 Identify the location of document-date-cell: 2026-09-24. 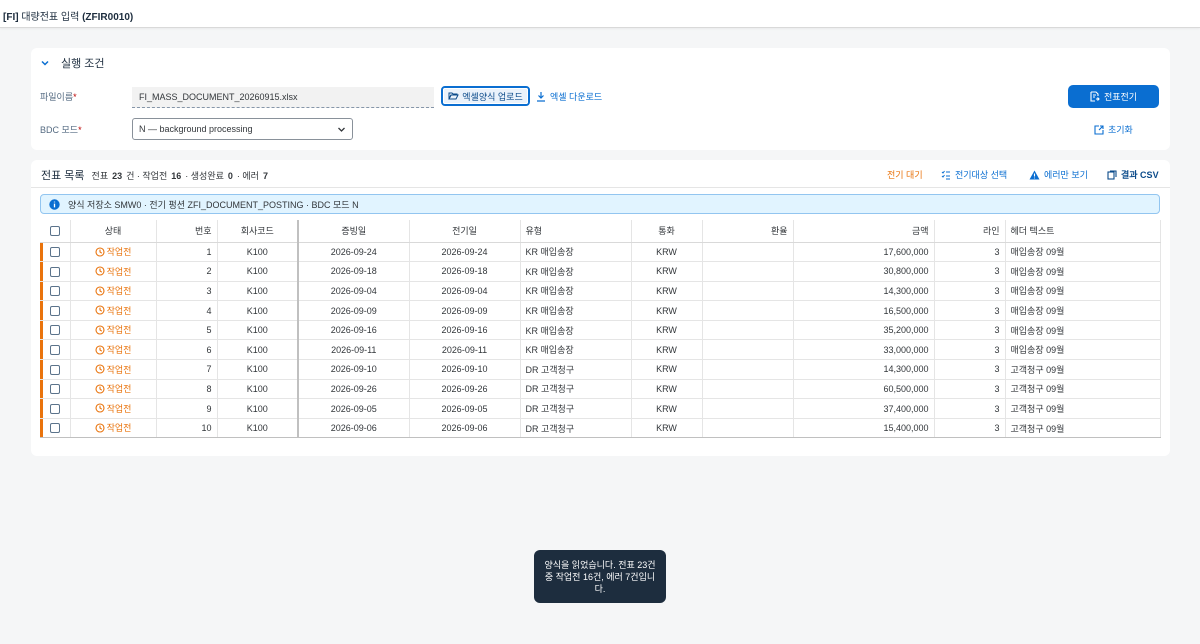
(354, 252).